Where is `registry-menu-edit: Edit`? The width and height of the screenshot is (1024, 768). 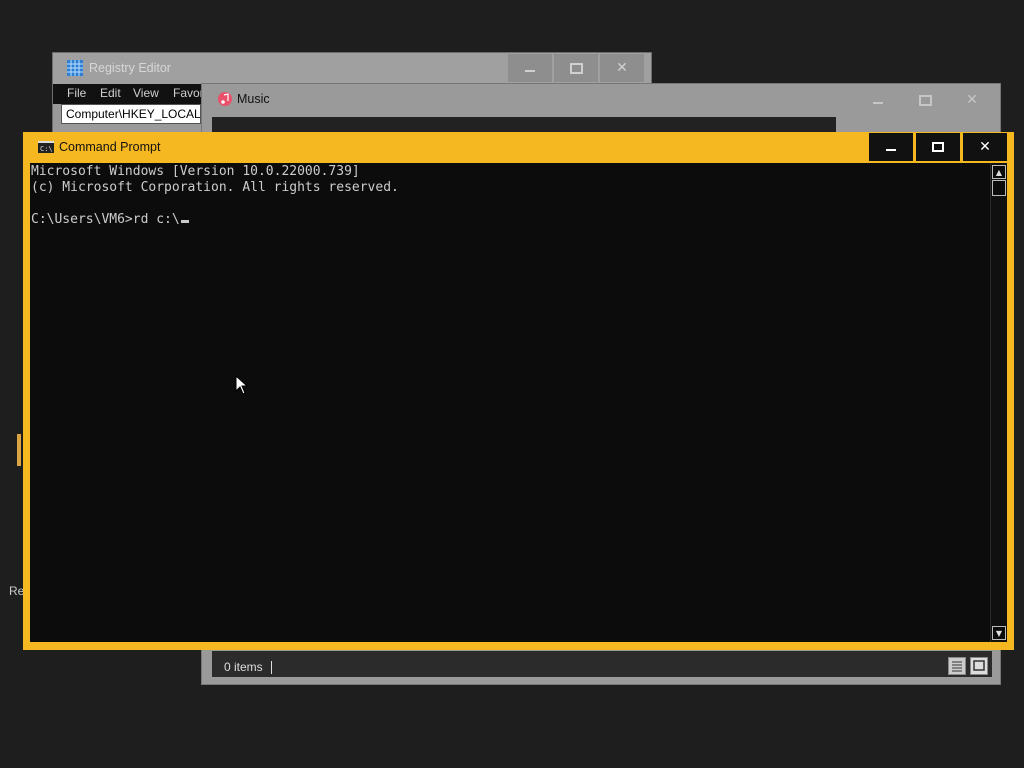 registry-menu-edit: Edit is located at coordinates (110, 93).